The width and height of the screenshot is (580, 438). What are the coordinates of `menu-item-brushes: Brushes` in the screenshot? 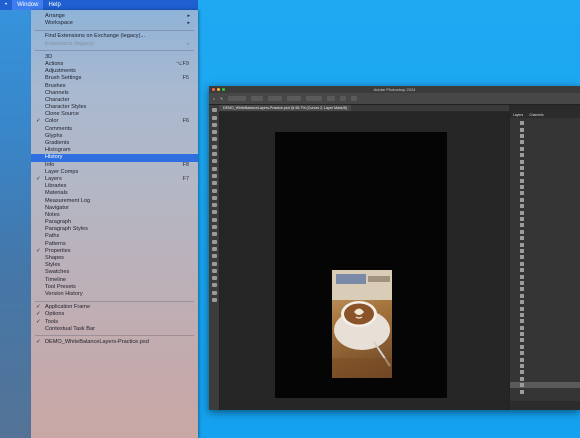 It's located at (114, 86).